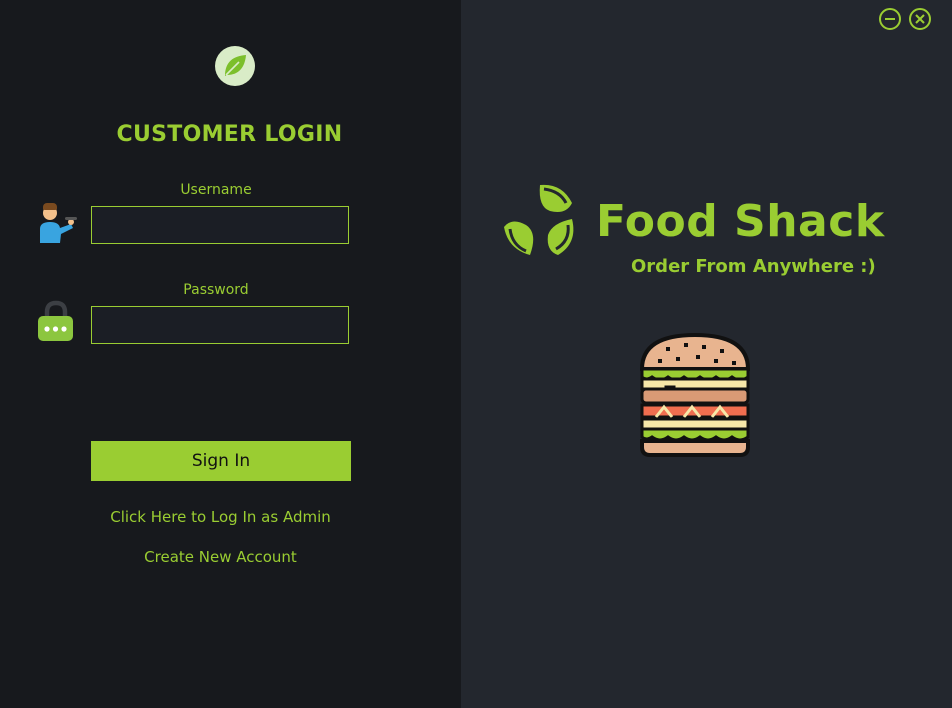  I want to click on lock-icon, so click(56, 324).